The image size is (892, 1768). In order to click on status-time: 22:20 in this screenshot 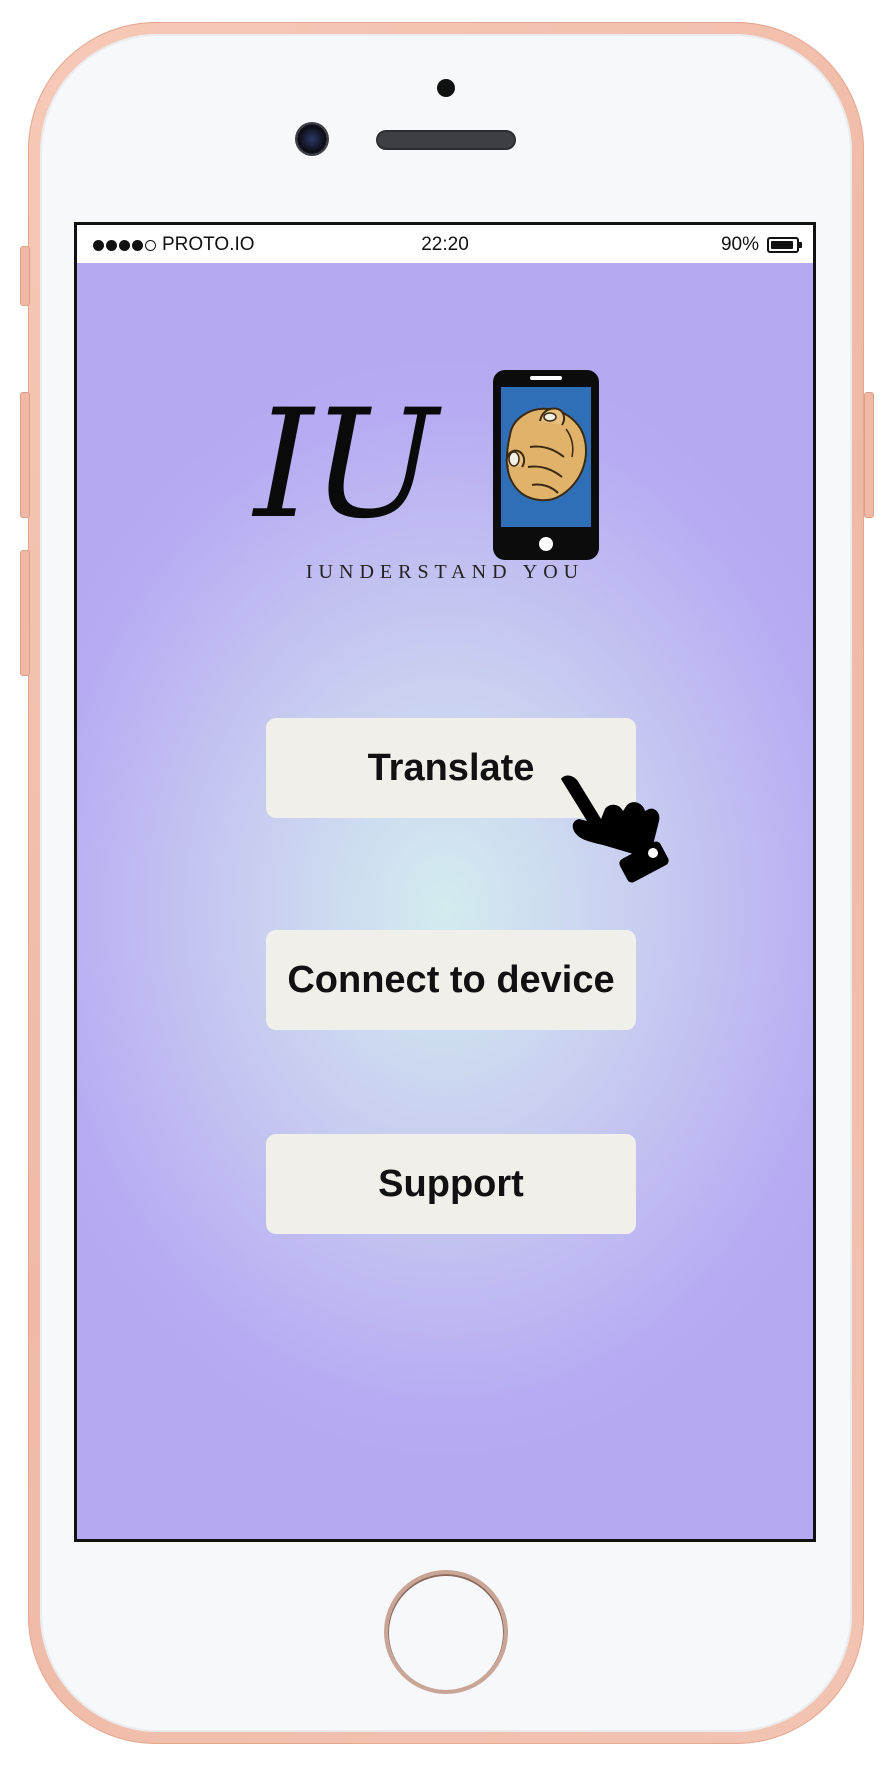, I will do `click(445, 244)`.